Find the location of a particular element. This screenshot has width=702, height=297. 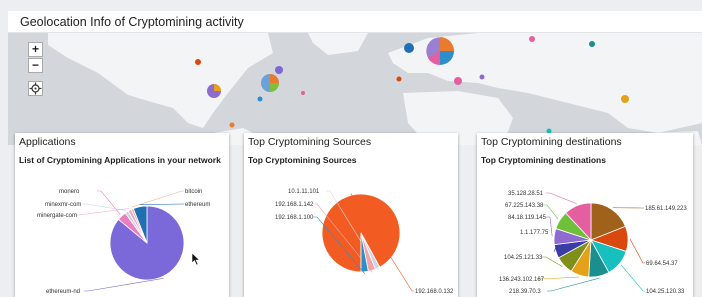

slice-label: 67.225.143.38 is located at coordinates (524, 206).